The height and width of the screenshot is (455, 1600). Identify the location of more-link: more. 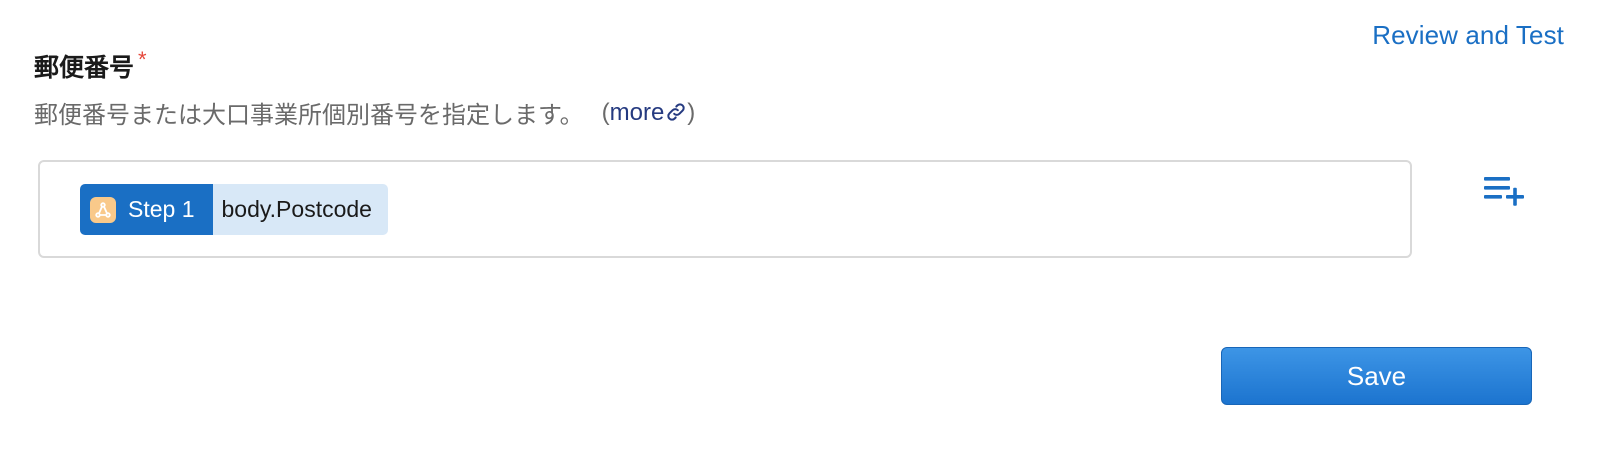
(649, 112).